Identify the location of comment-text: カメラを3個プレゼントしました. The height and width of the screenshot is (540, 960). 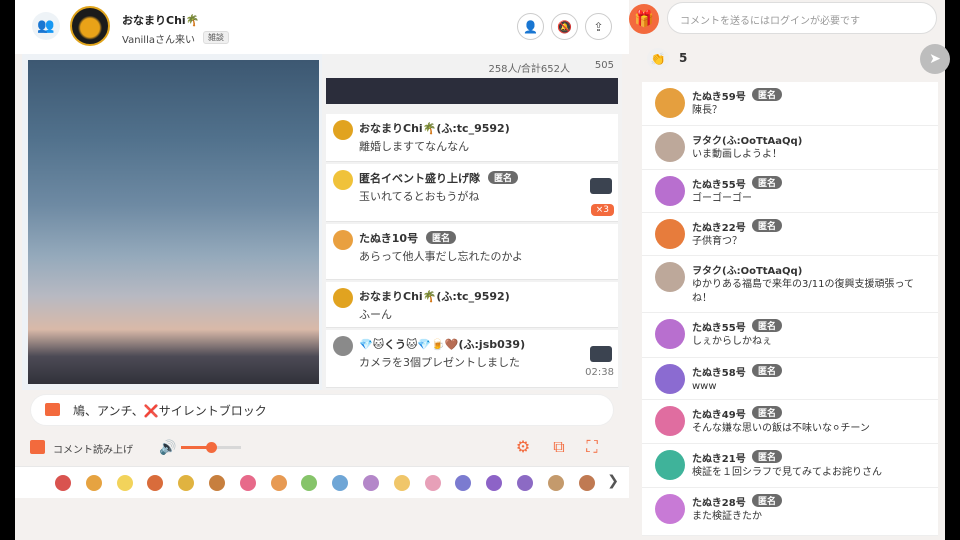
(439, 362).